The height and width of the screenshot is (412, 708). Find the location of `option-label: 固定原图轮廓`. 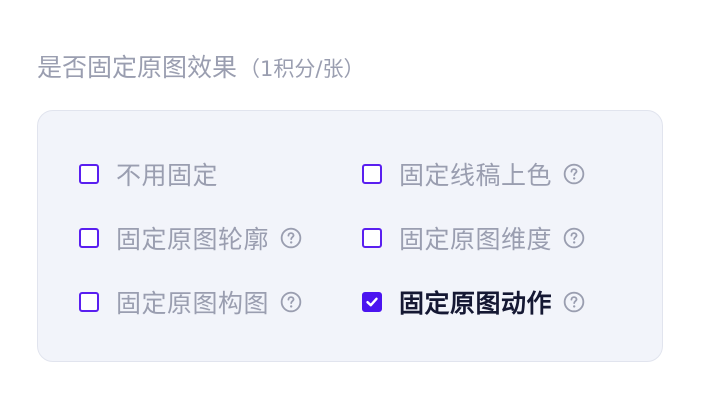

option-label: 固定原图轮廓 is located at coordinates (193, 239).